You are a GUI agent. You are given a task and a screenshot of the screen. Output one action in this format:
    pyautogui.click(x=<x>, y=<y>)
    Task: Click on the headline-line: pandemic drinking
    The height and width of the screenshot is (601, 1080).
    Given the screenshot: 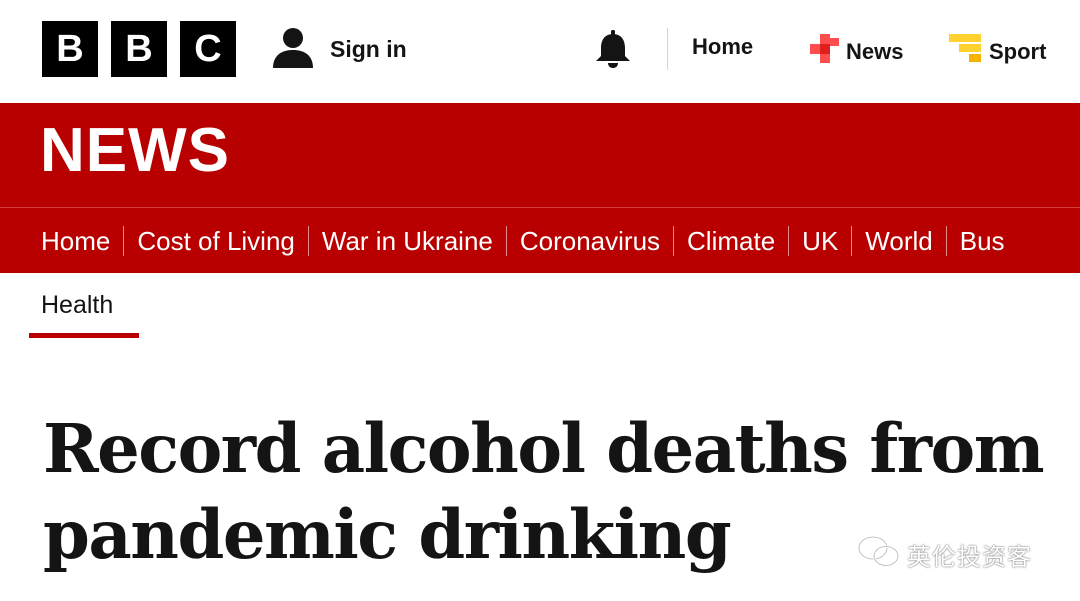 What is the action you would take?
    pyautogui.click(x=387, y=534)
    